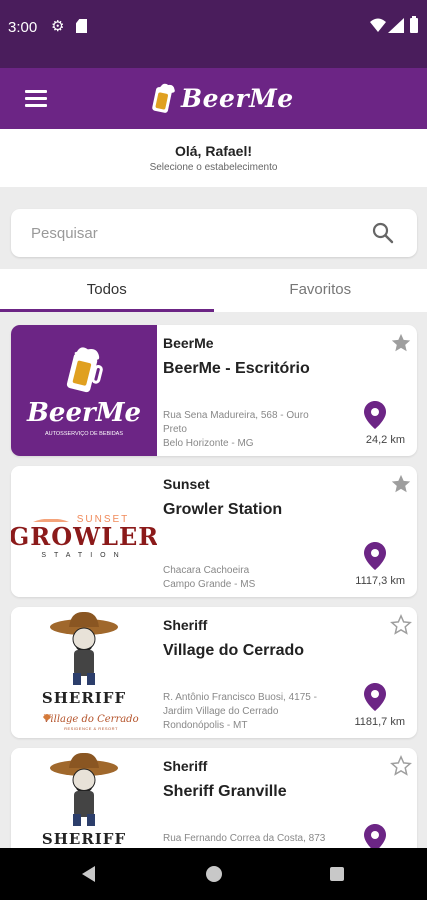  I want to click on home-icon, so click(214, 874).